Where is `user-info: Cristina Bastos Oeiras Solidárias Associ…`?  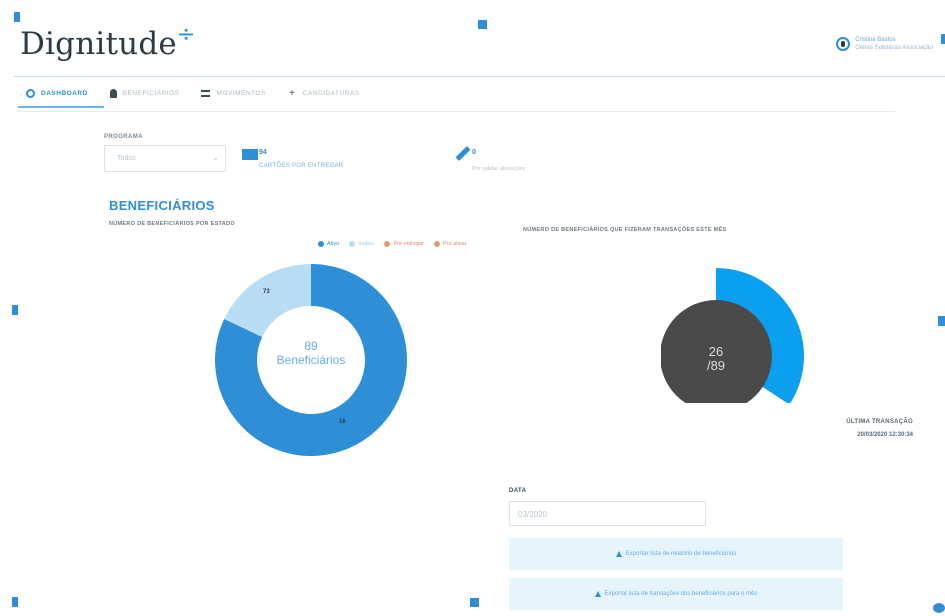
user-info: Cristina Bastos Oeiras Solidárias Associ… is located at coordinates (894, 44).